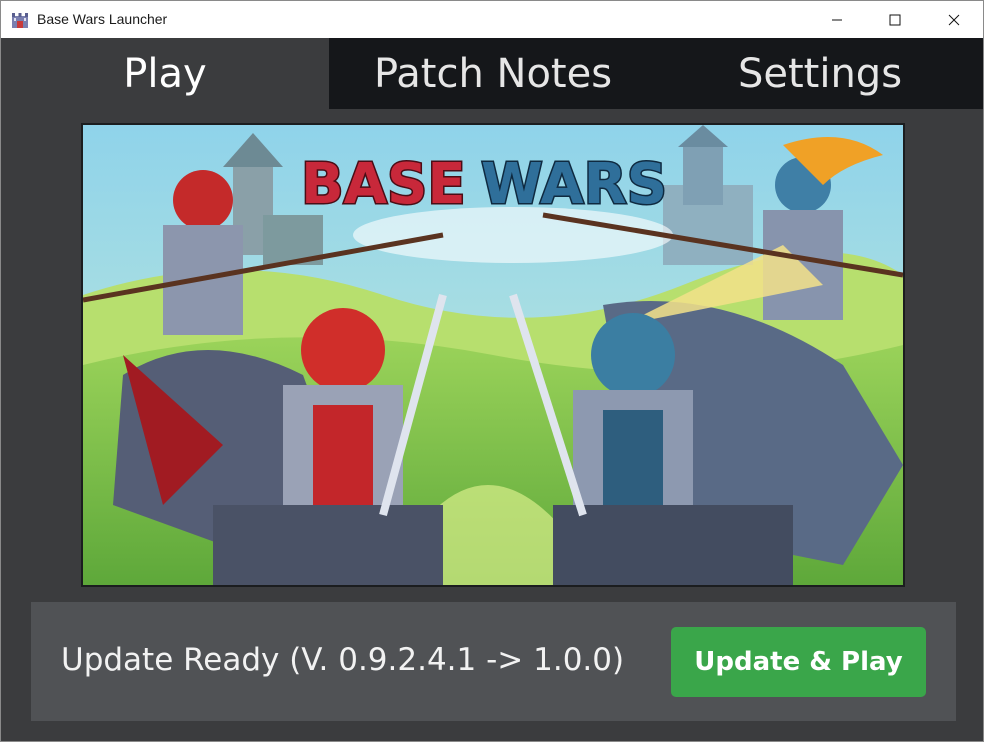 The image size is (984, 742). Describe the element at coordinates (165, 73) in the screenshot. I see `tab-play: Play` at that location.